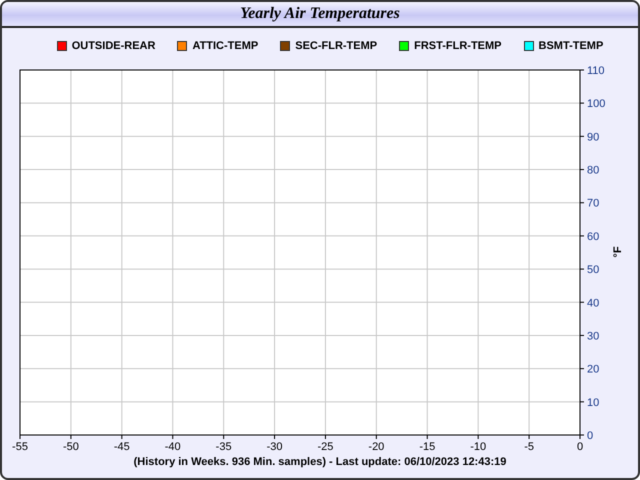 This screenshot has height=480, width=640. I want to click on y-axis-label: °F, so click(618, 252).